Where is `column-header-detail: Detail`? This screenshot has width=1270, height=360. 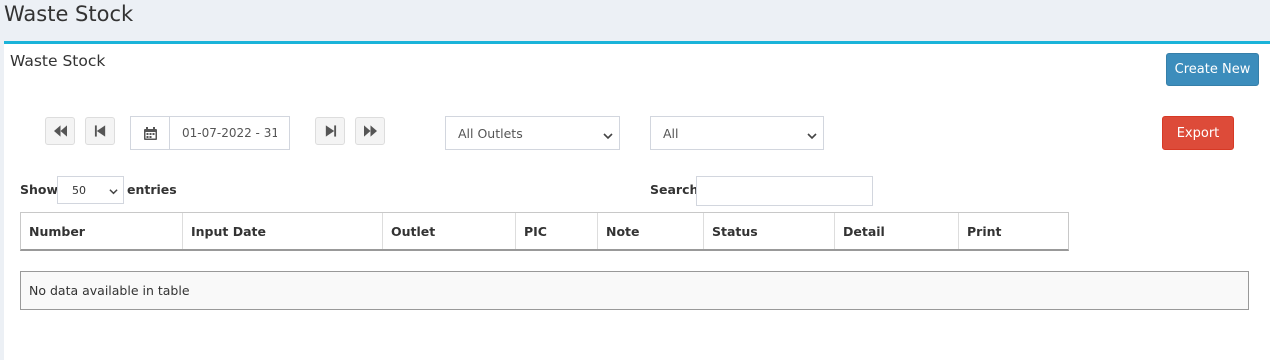
column-header-detail: Detail is located at coordinates (897, 231).